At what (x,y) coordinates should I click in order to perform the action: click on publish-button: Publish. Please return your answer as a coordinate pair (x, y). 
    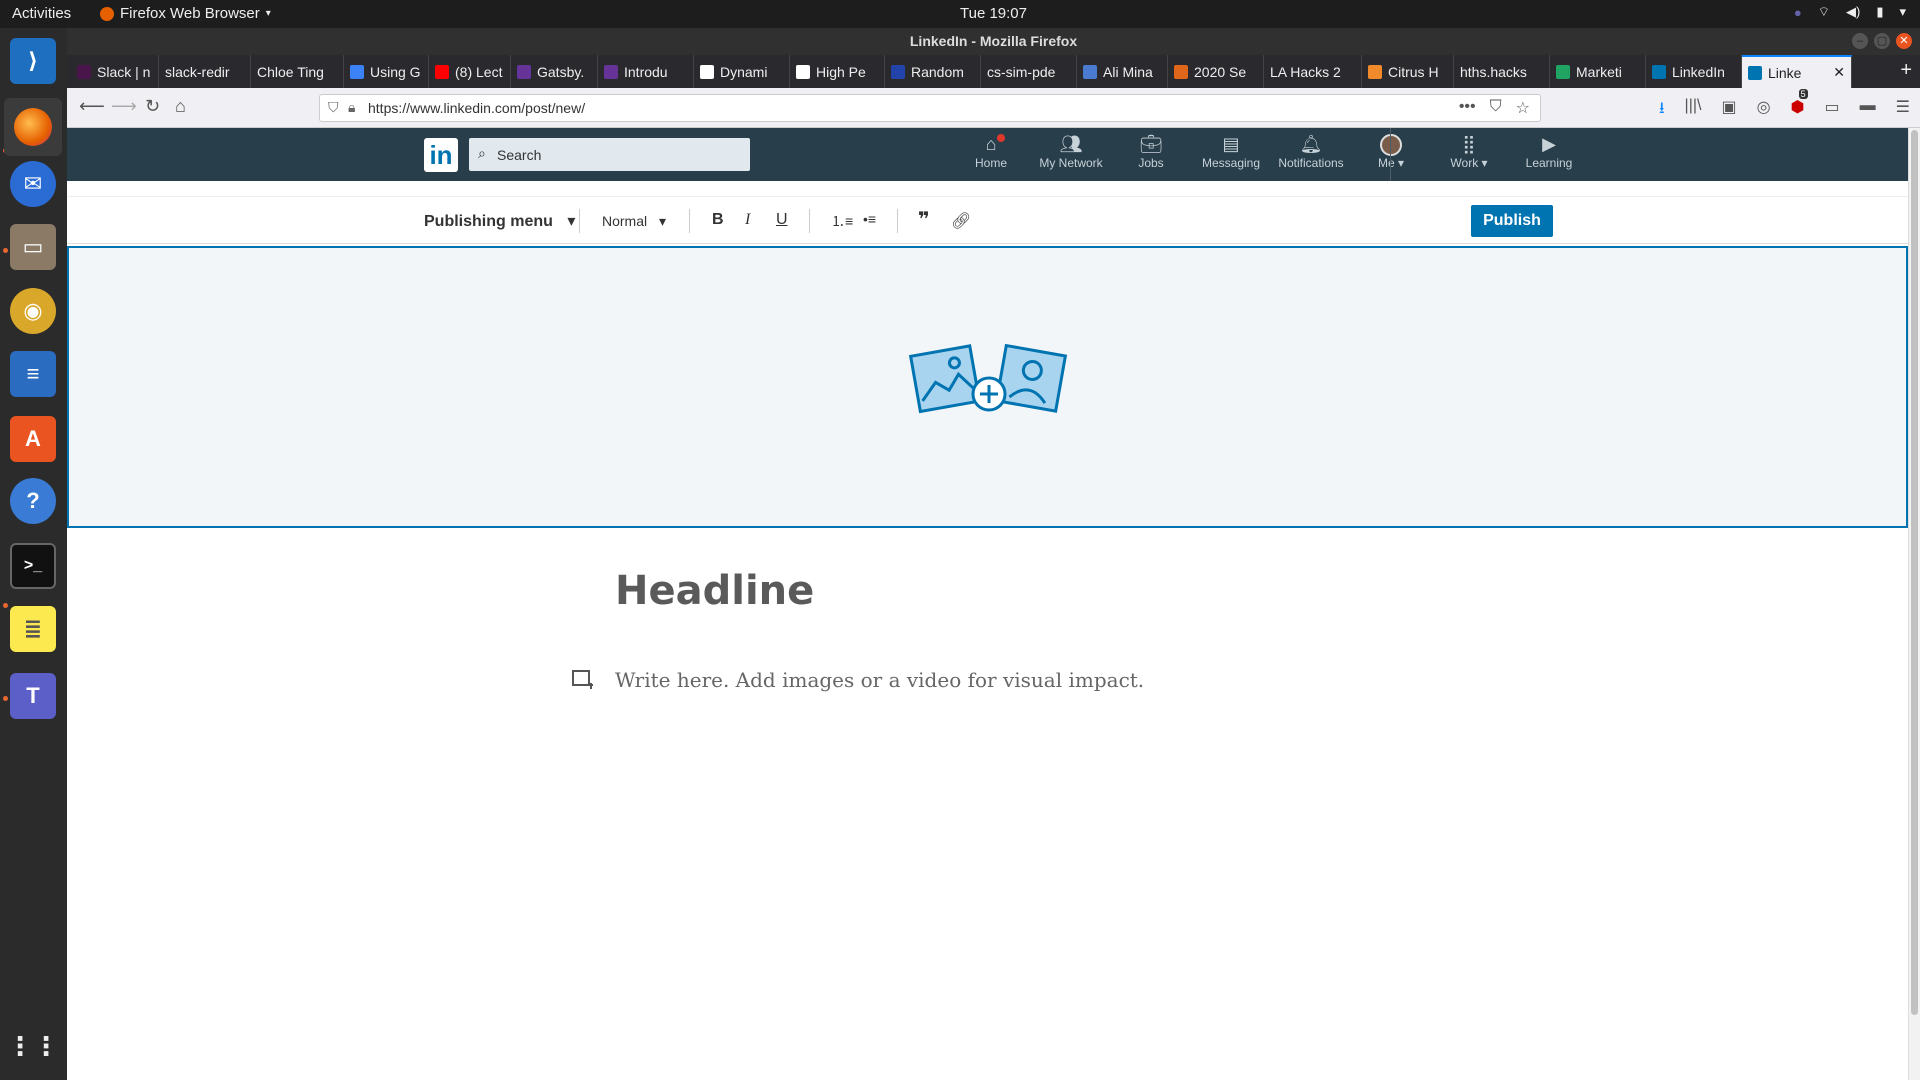
    Looking at the image, I should click on (1512, 221).